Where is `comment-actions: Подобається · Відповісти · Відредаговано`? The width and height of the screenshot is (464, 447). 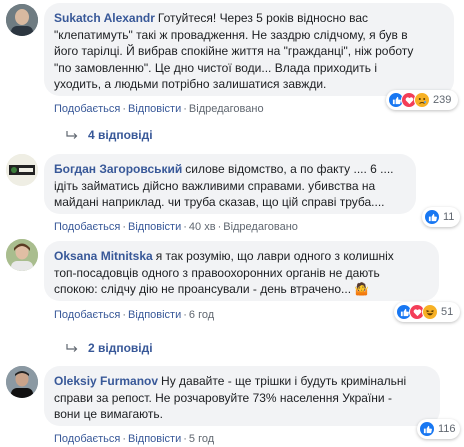
comment-actions: Подобається · Відповісти · Відредаговано is located at coordinates (159, 109).